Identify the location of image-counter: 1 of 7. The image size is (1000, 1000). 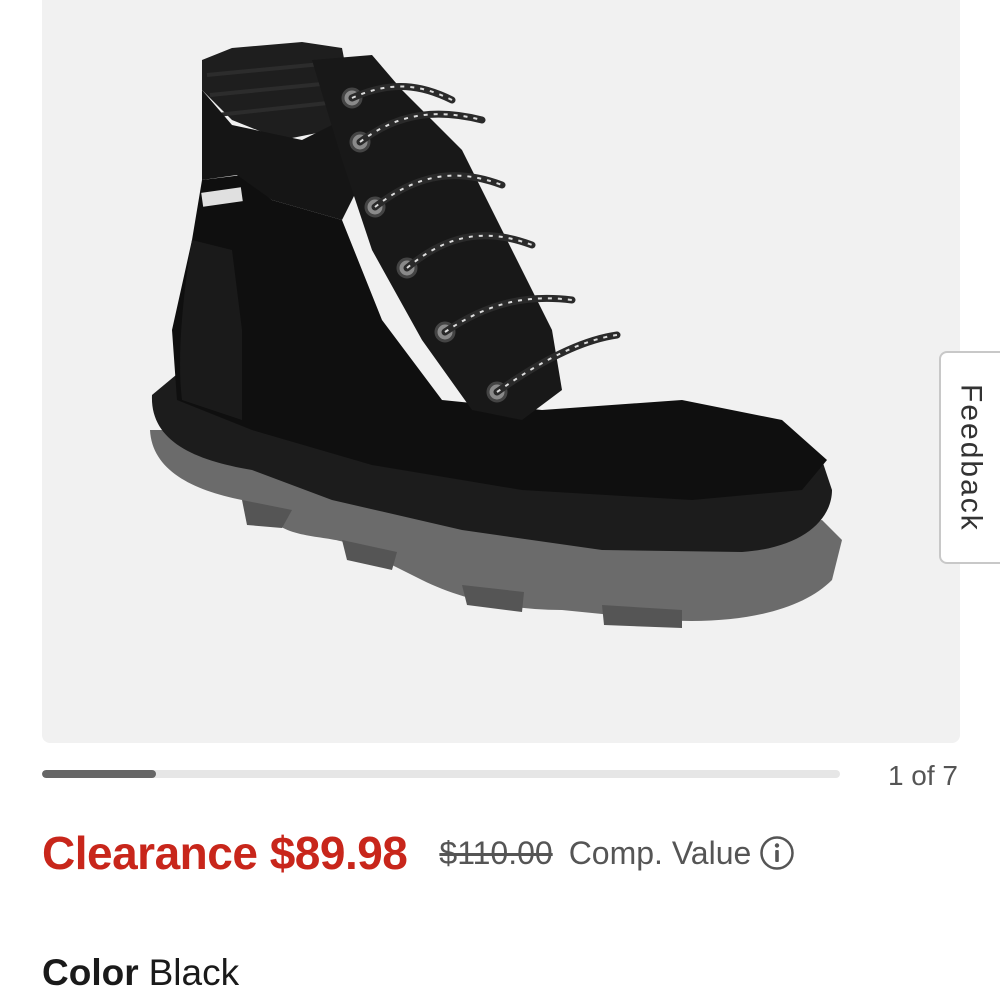
(922, 775).